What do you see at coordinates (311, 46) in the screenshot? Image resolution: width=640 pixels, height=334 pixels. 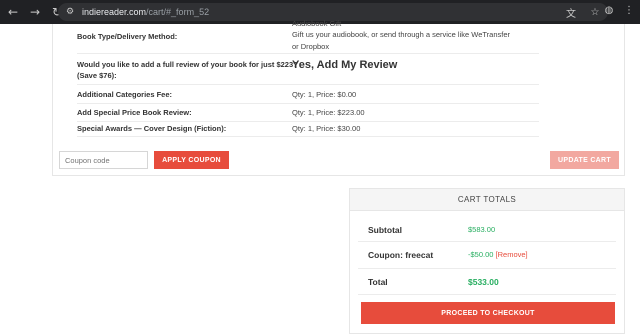 I see `option-value-cont: or Dropbox` at bounding box center [311, 46].